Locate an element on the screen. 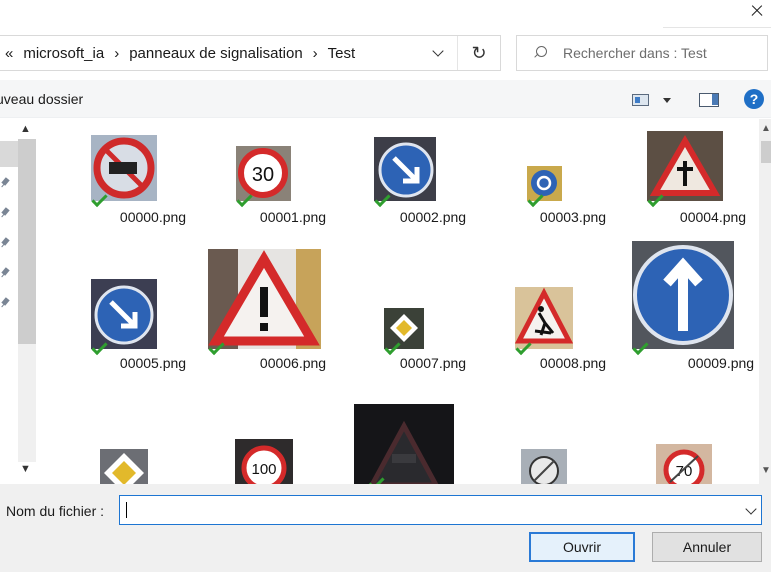 Image resolution: width=771 pixels, height=572 pixels. file-item: 100 is located at coordinates (293, 441).